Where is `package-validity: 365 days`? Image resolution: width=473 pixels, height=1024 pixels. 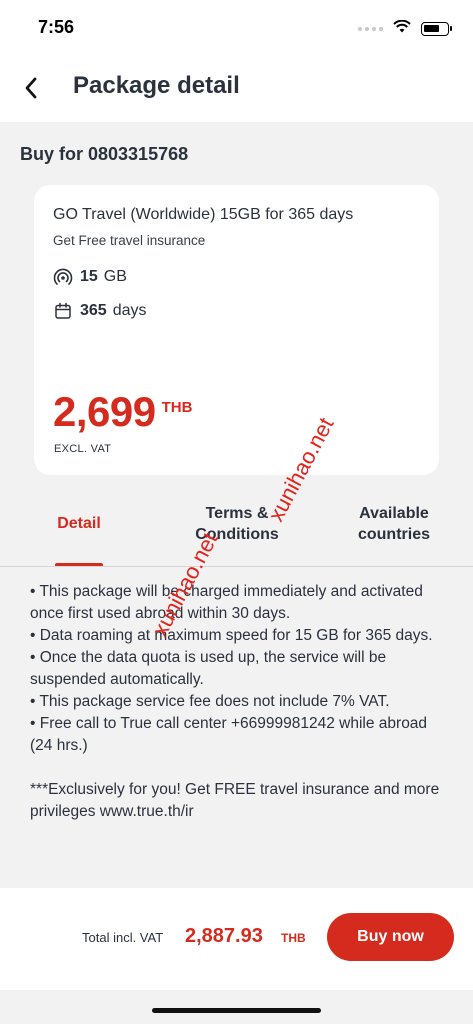
package-validity: 365 days is located at coordinates (100, 311).